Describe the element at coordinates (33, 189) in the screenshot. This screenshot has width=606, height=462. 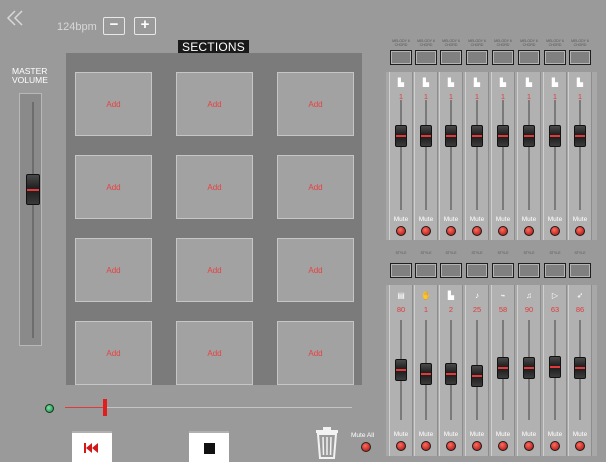
I see `master-volume-slider` at that location.